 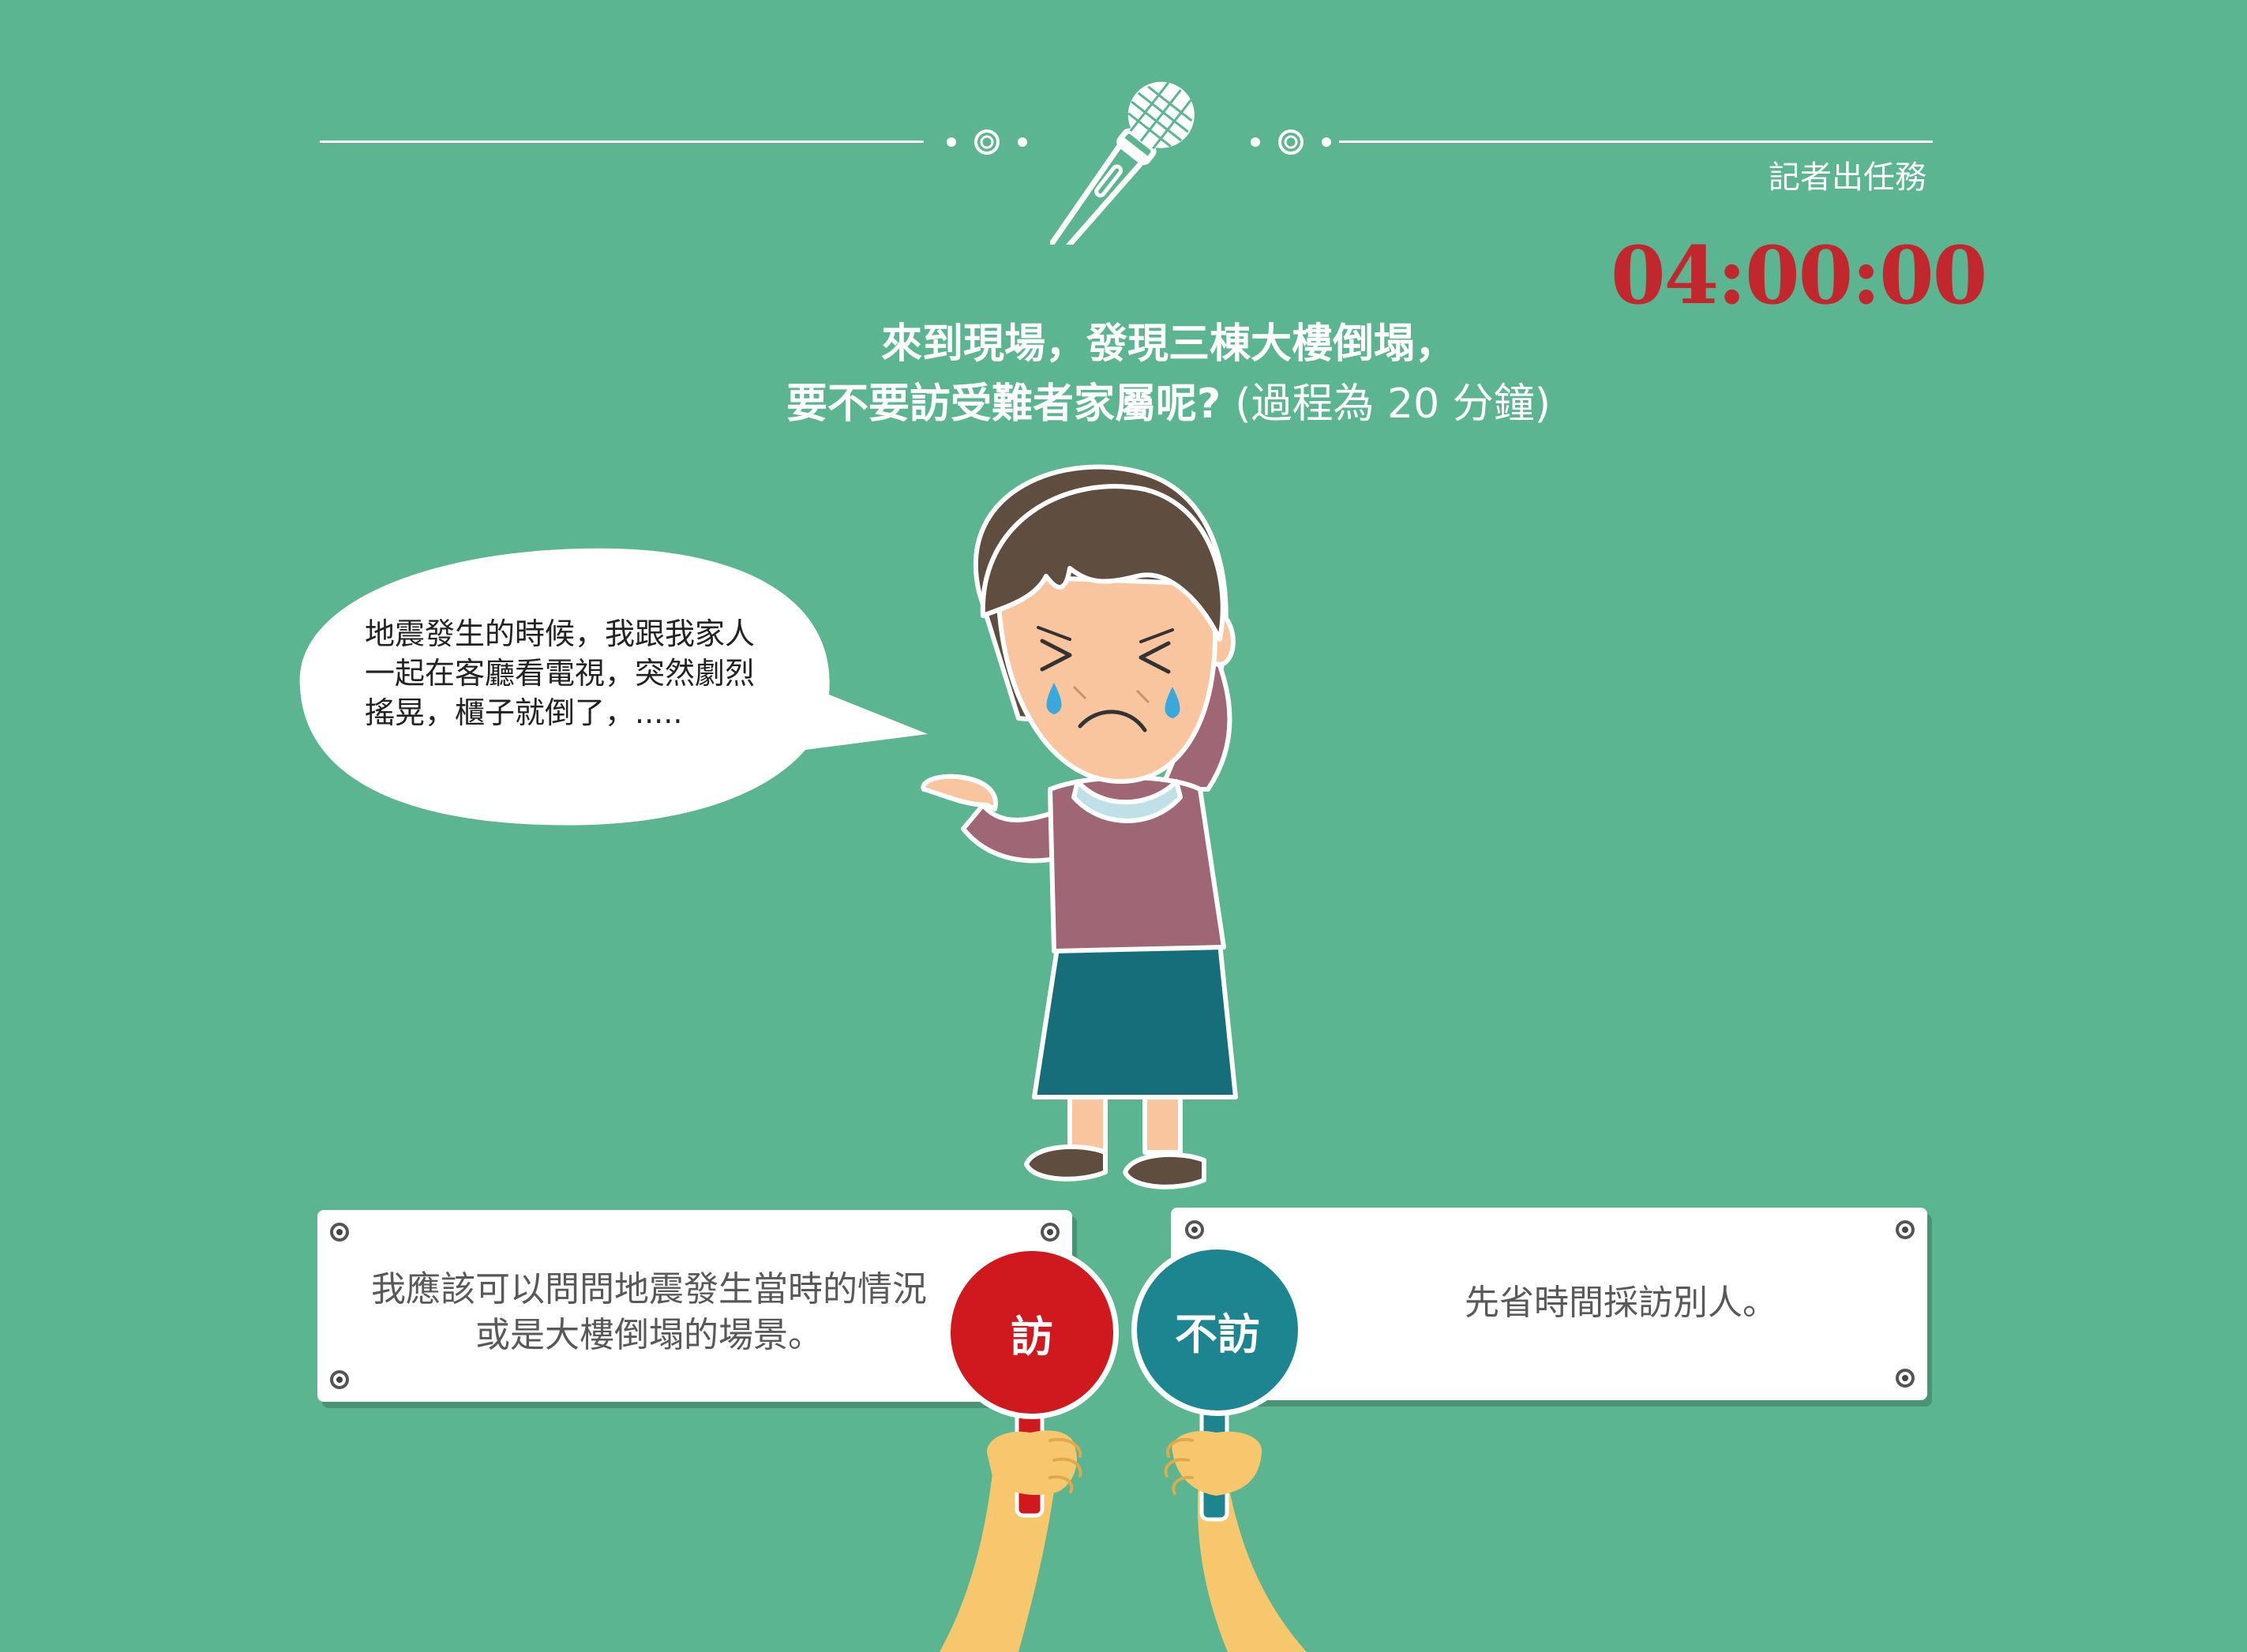 What do you see at coordinates (649, 1312) in the screenshot?
I see `option-text-interview: 我應該可以問問地震發生當時的情況 或是大樓倒塌的場景。` at bounding box center [649, 1312].